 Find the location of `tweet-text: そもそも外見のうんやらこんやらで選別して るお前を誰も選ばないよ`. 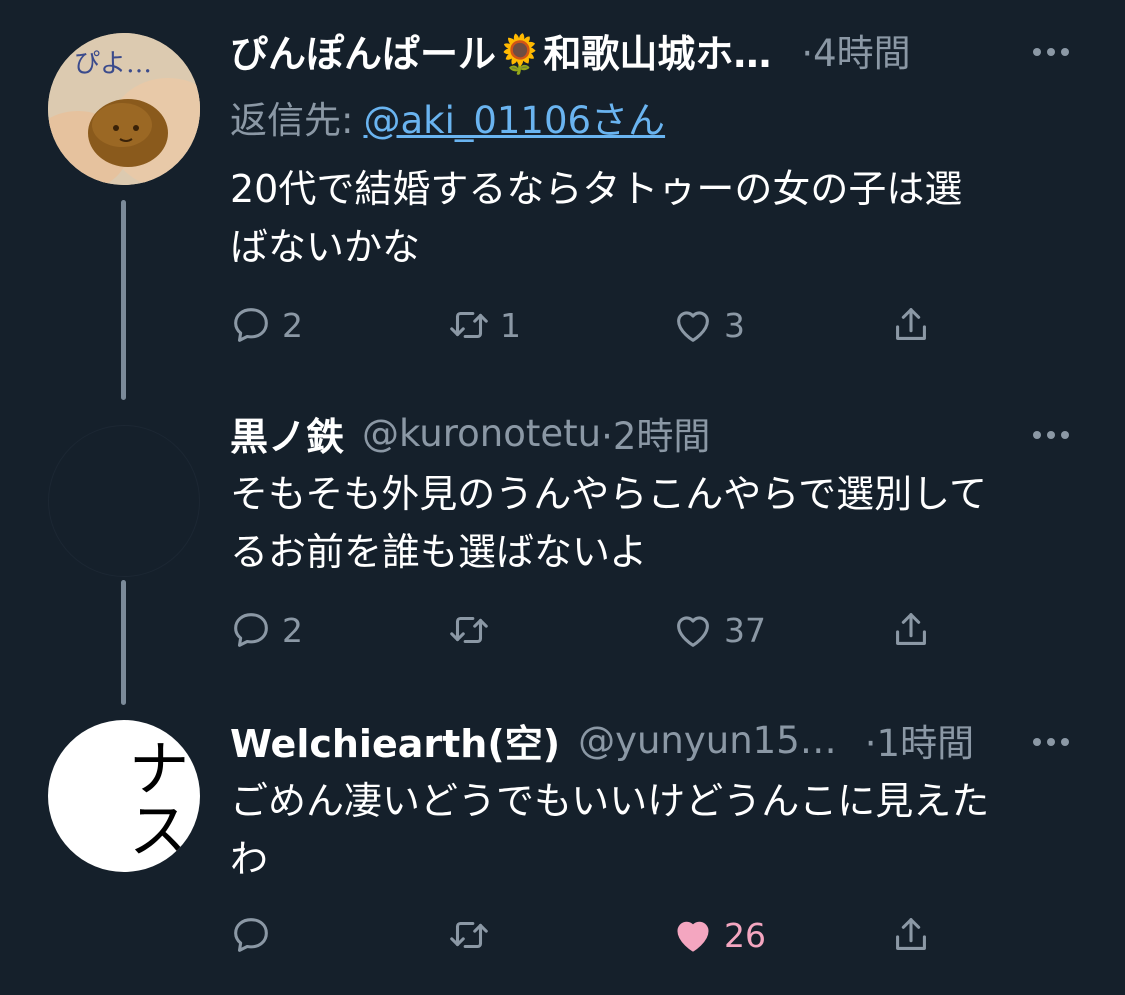

tweet-text: そもそも外見のうんやらこんやらで選別して るお前を誰も選ばないよ is located at coordinates (608, 523).